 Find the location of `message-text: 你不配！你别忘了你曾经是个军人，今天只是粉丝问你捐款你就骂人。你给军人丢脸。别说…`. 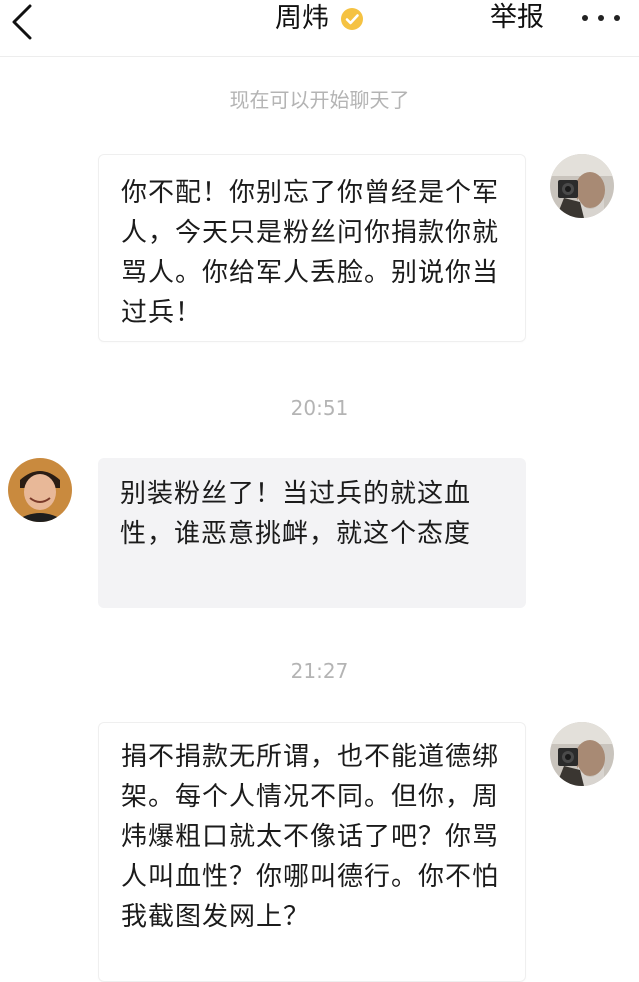

message-text: 你不配！你别忘了你曾经是个军人，今天只是粉丝问你捐款你就骂人。你给军人丢脸。别说… is located at coordinates (310, 253).